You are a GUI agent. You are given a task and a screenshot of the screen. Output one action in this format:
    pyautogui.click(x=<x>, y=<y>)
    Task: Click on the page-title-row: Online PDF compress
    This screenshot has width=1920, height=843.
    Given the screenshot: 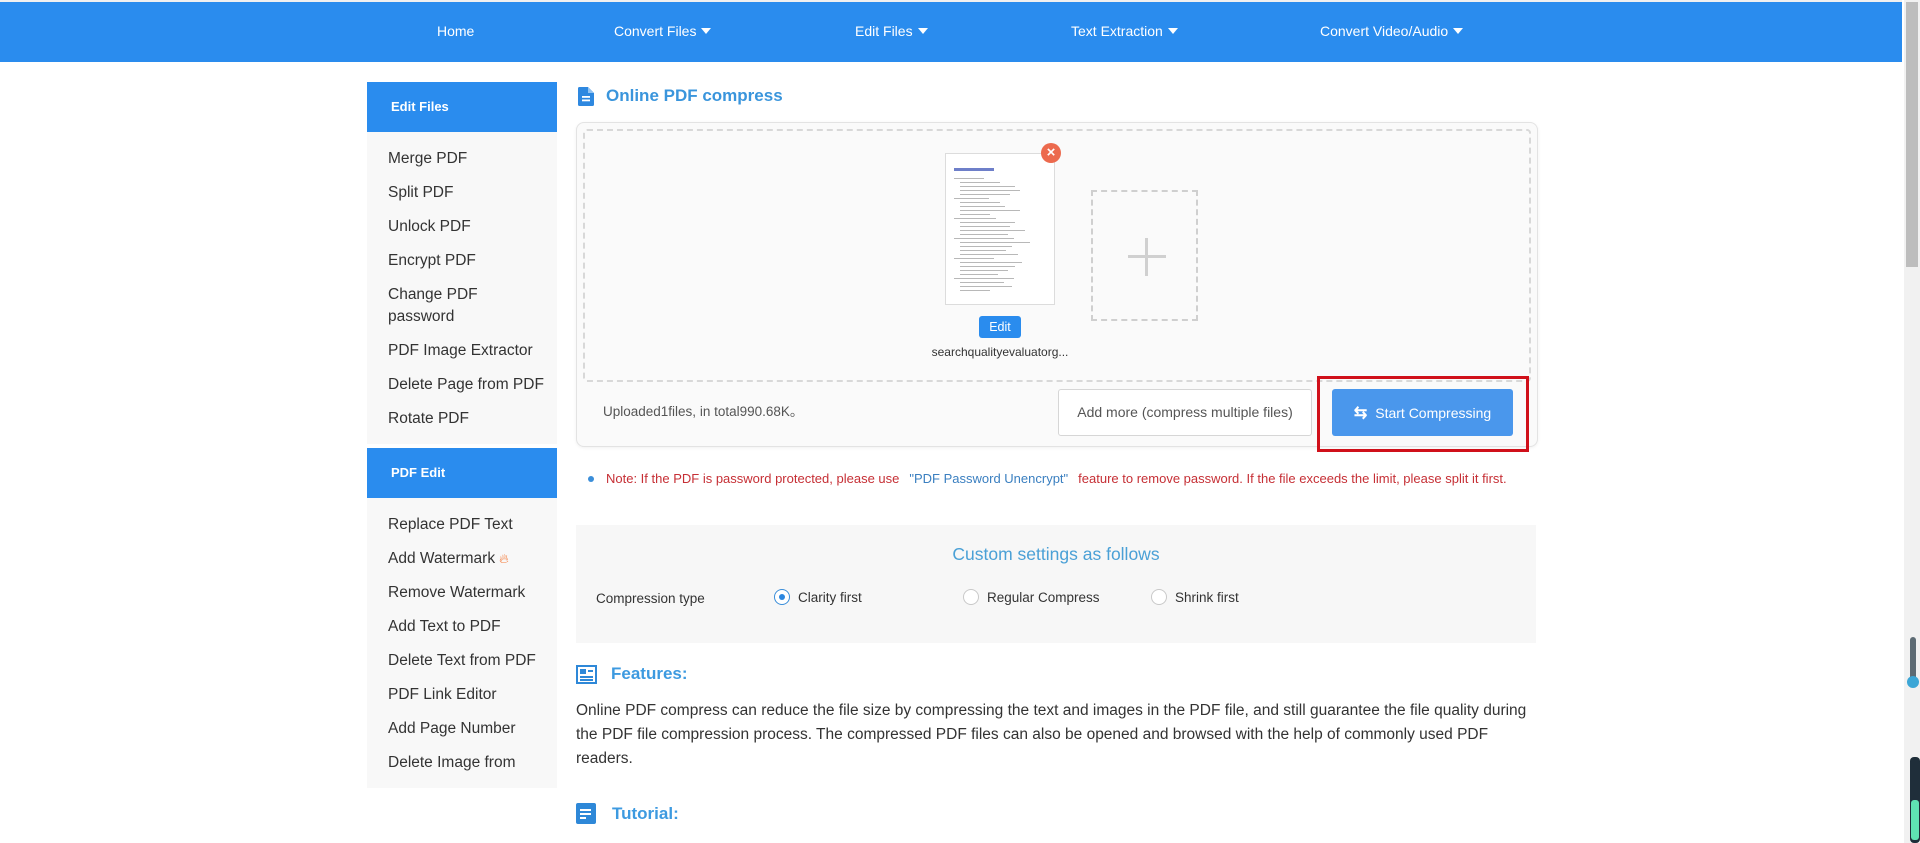 What is the action you would take?
    pyautogui.click(x=1056, y=96)
    